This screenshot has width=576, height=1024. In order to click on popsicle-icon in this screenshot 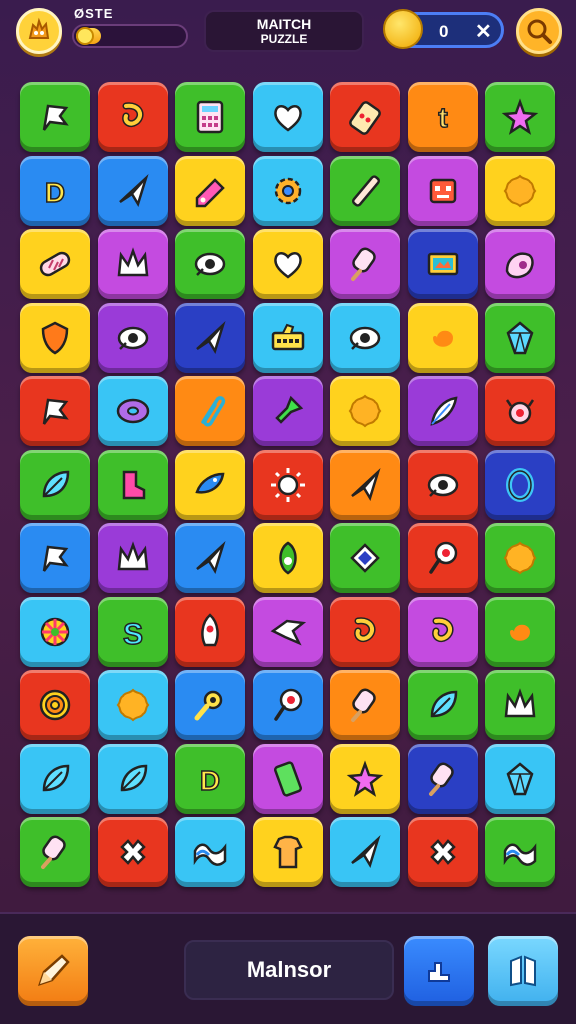, I will do `click(53, 852)`.